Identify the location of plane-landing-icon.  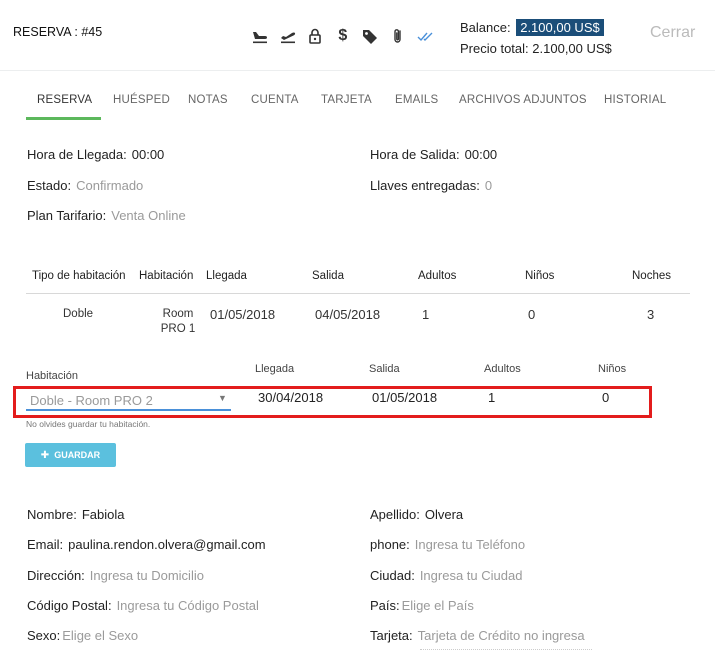
(260, 36).